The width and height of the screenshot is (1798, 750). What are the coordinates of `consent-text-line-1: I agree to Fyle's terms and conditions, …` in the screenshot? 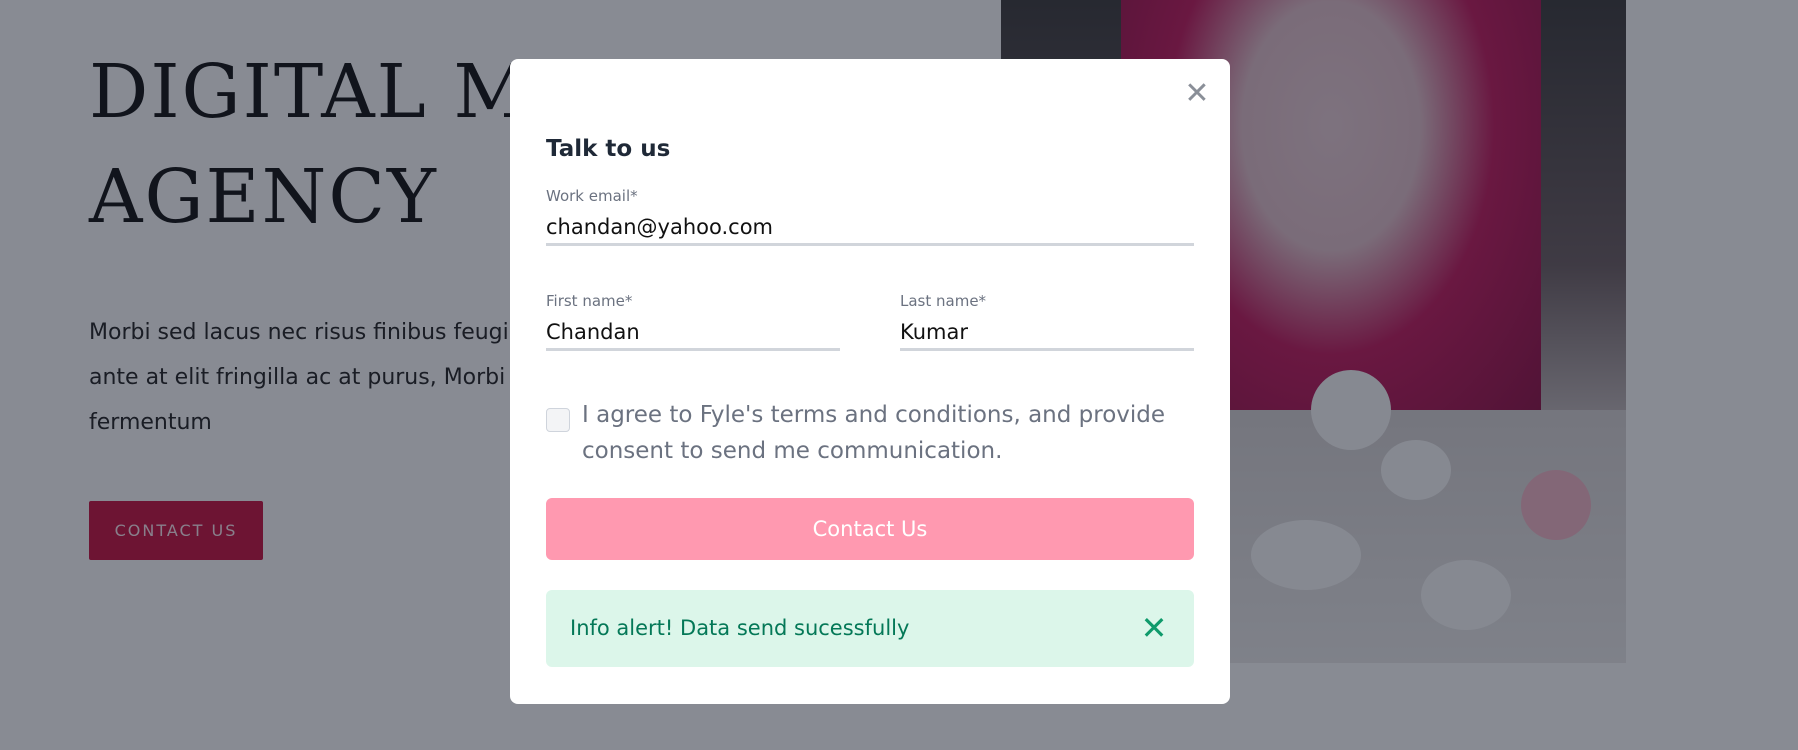 It's located at (874, 415).